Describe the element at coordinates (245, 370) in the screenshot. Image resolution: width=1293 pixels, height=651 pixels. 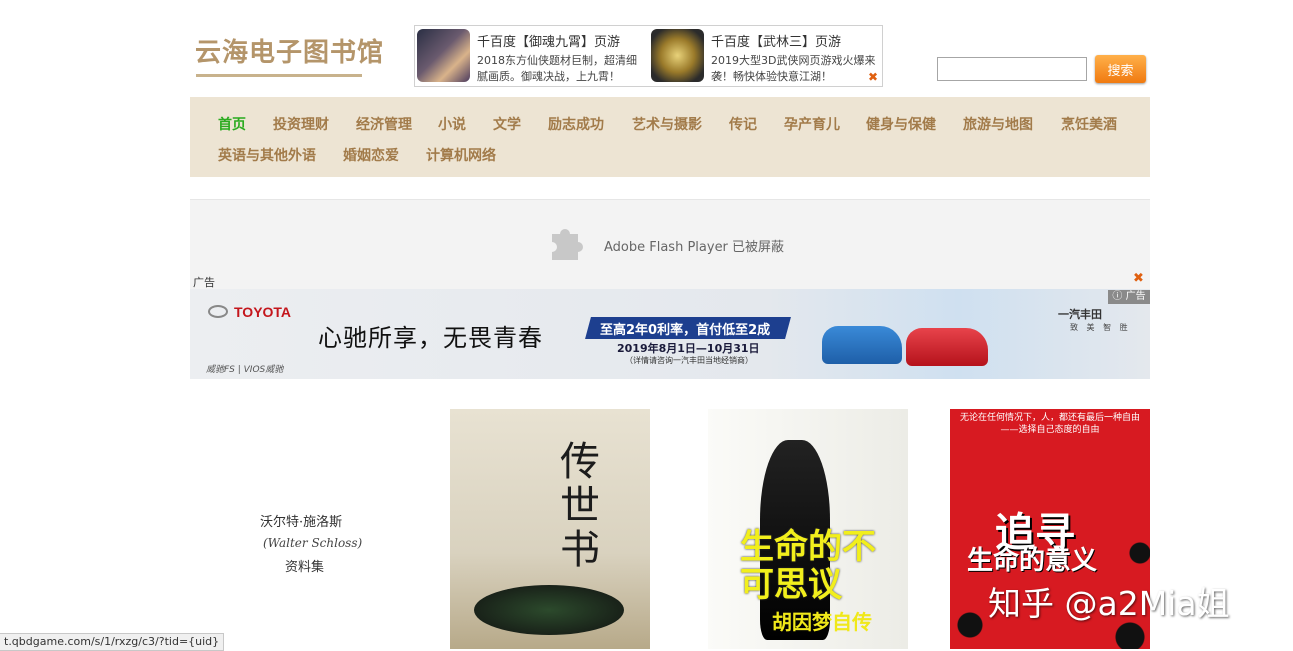
I see `banner-model: 威驰FS | VIOS威驰` at that location.